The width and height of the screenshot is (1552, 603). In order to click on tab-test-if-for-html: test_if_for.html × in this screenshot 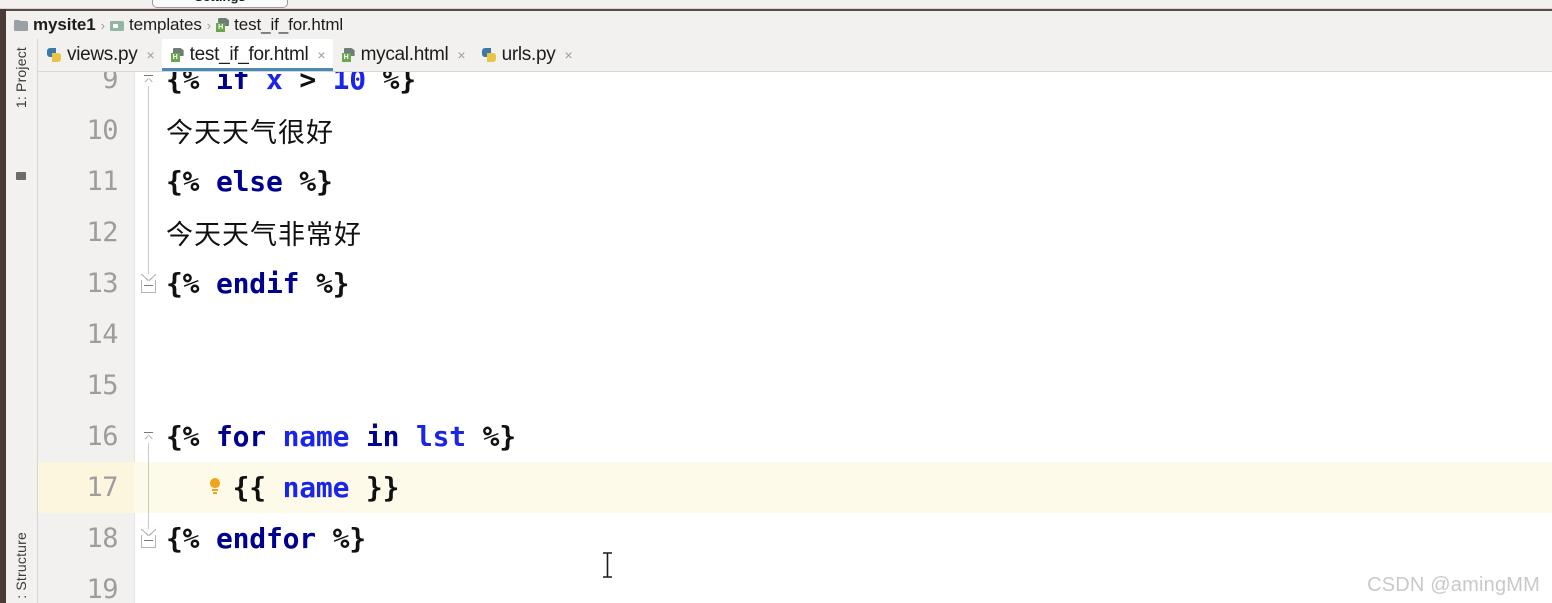, I will do `click(247, 55)`.